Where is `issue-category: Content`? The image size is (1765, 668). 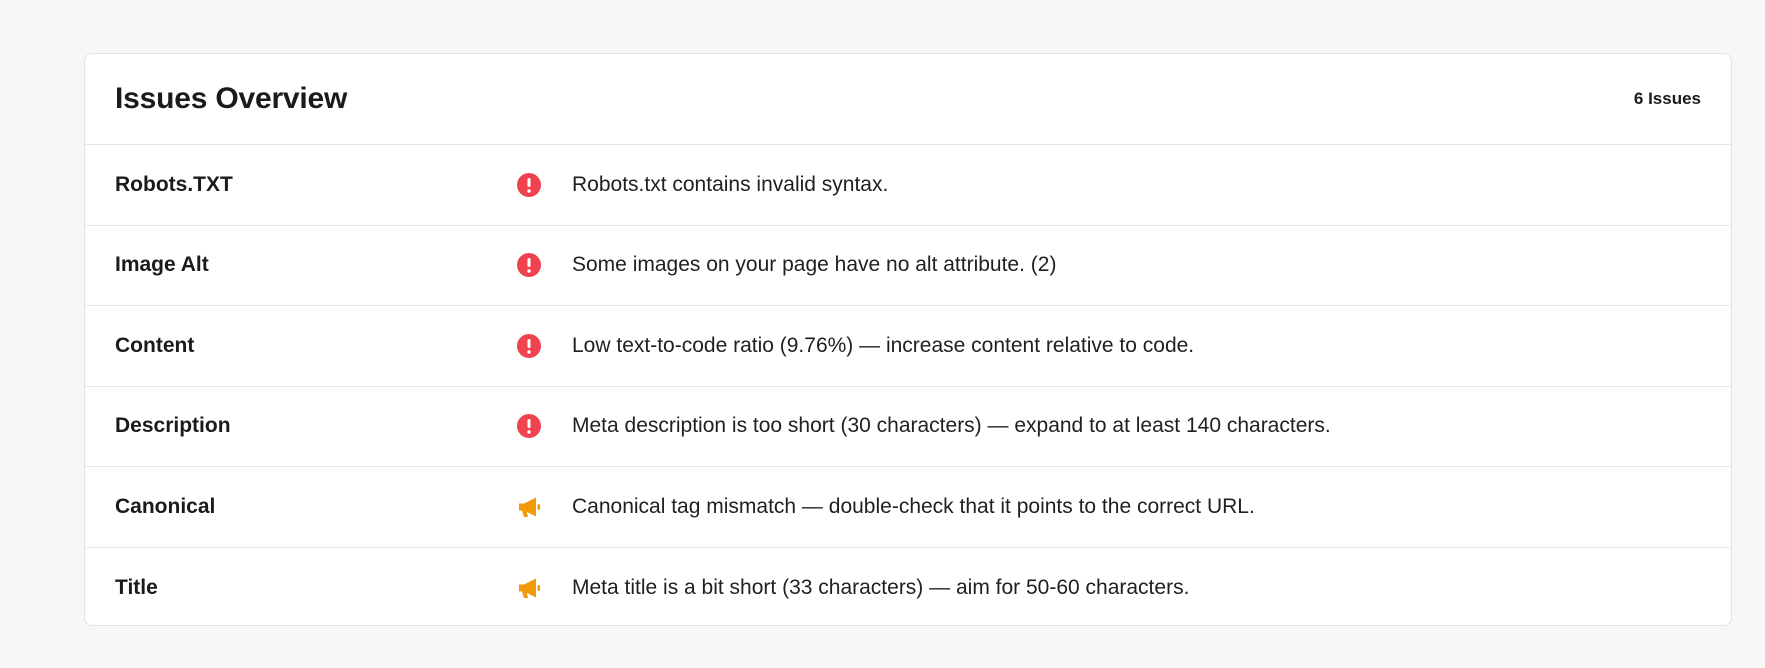
issue-category: Content is located at coordinates (155, 345).